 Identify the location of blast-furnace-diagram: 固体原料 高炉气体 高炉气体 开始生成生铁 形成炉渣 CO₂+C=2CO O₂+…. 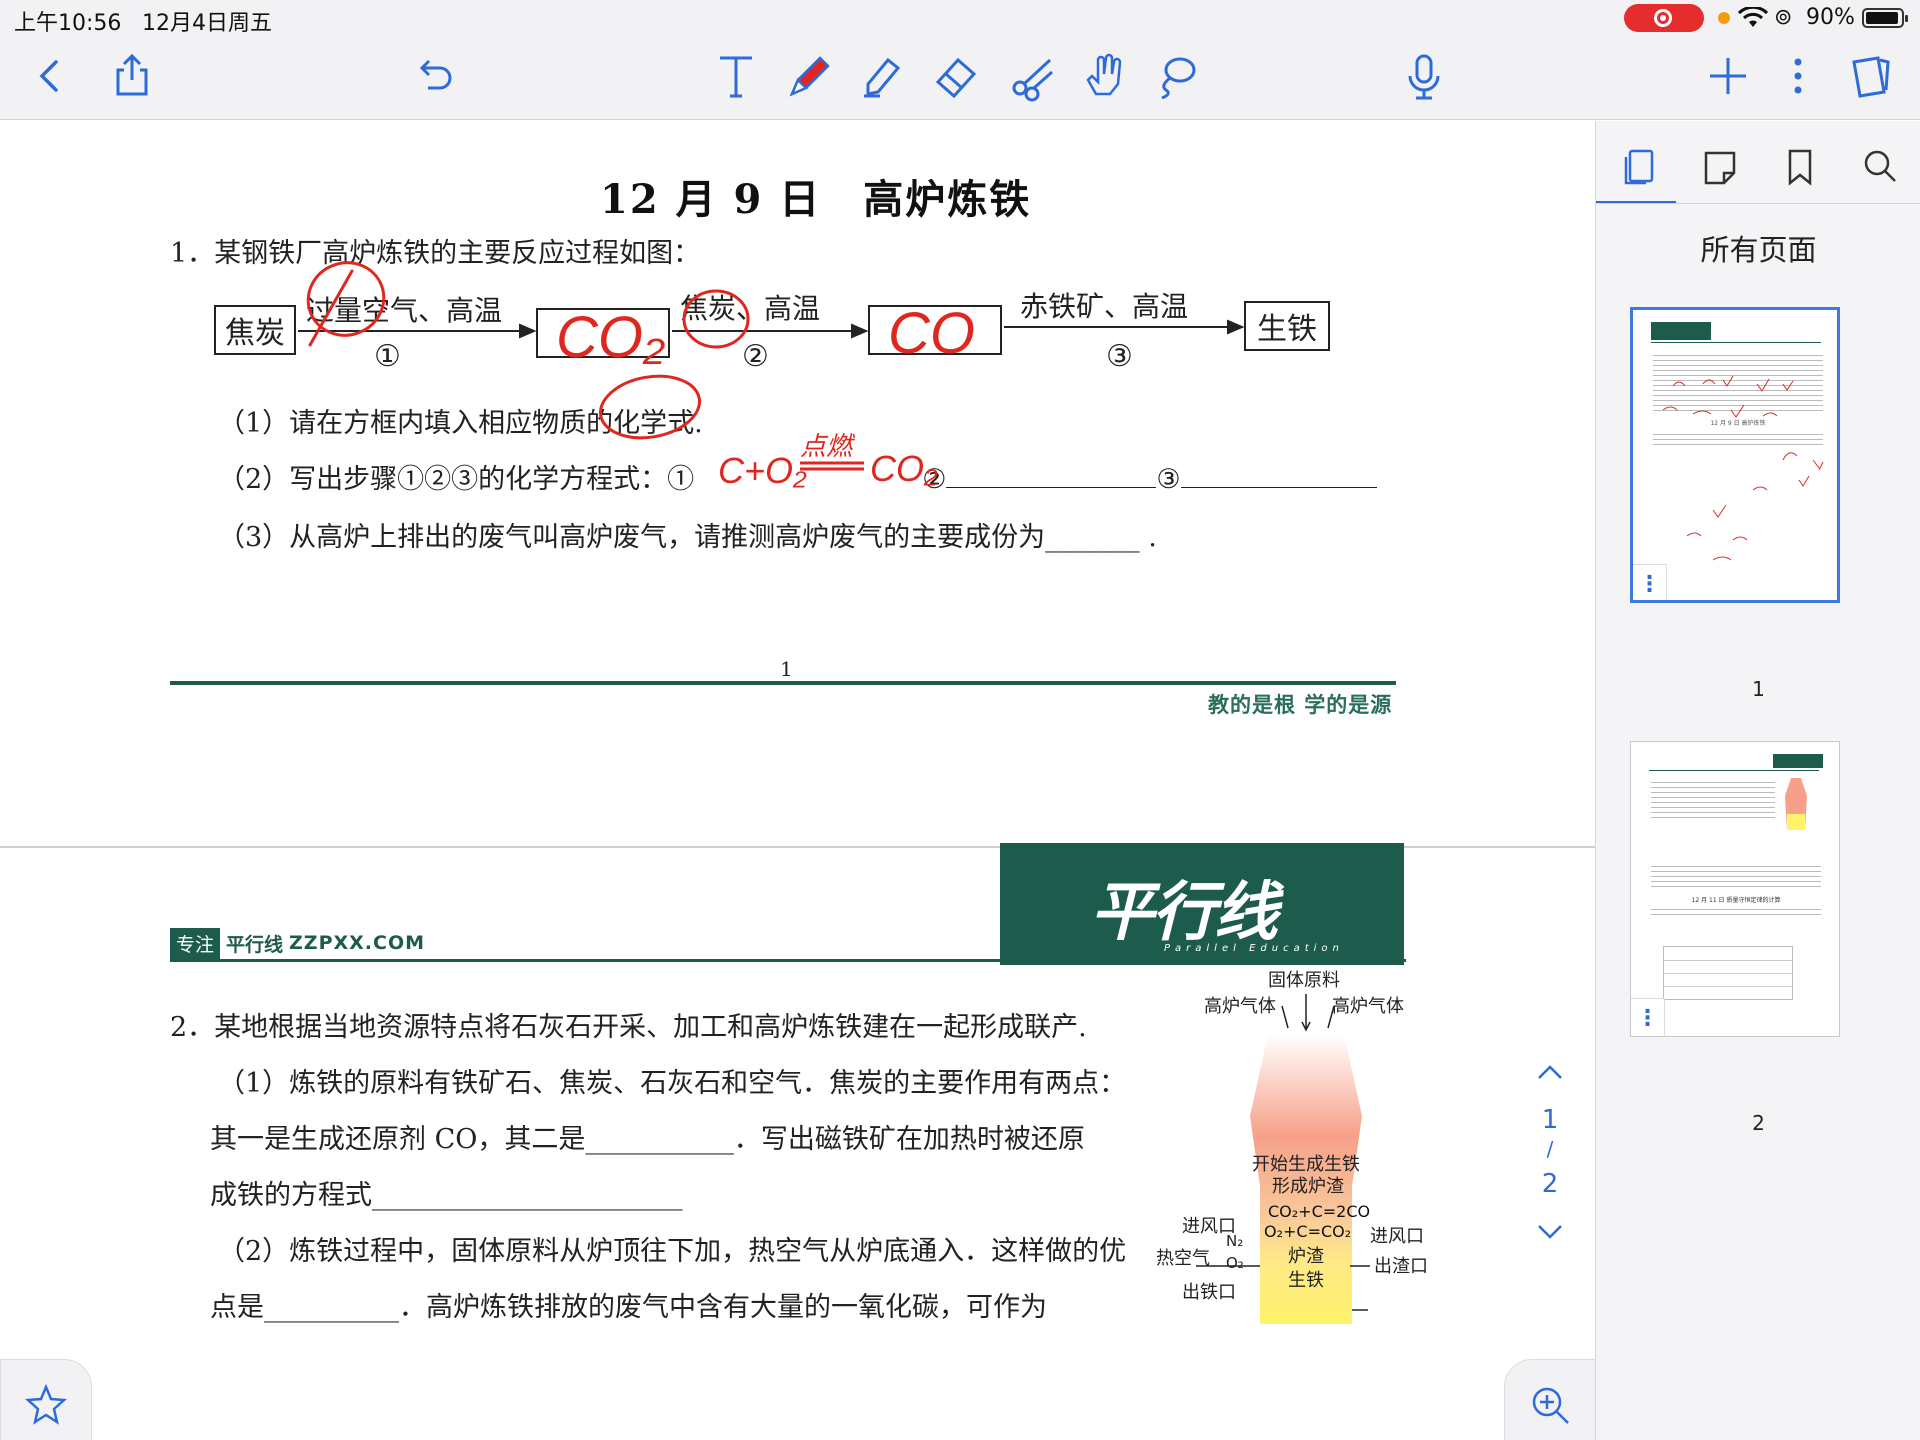
(1306, 1146).